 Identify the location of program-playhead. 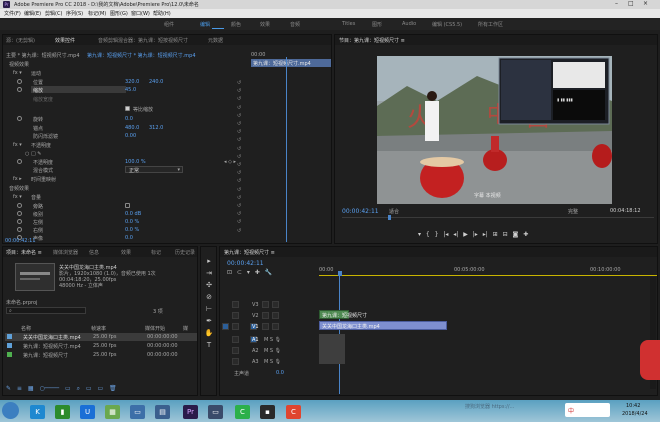
(389, 217).